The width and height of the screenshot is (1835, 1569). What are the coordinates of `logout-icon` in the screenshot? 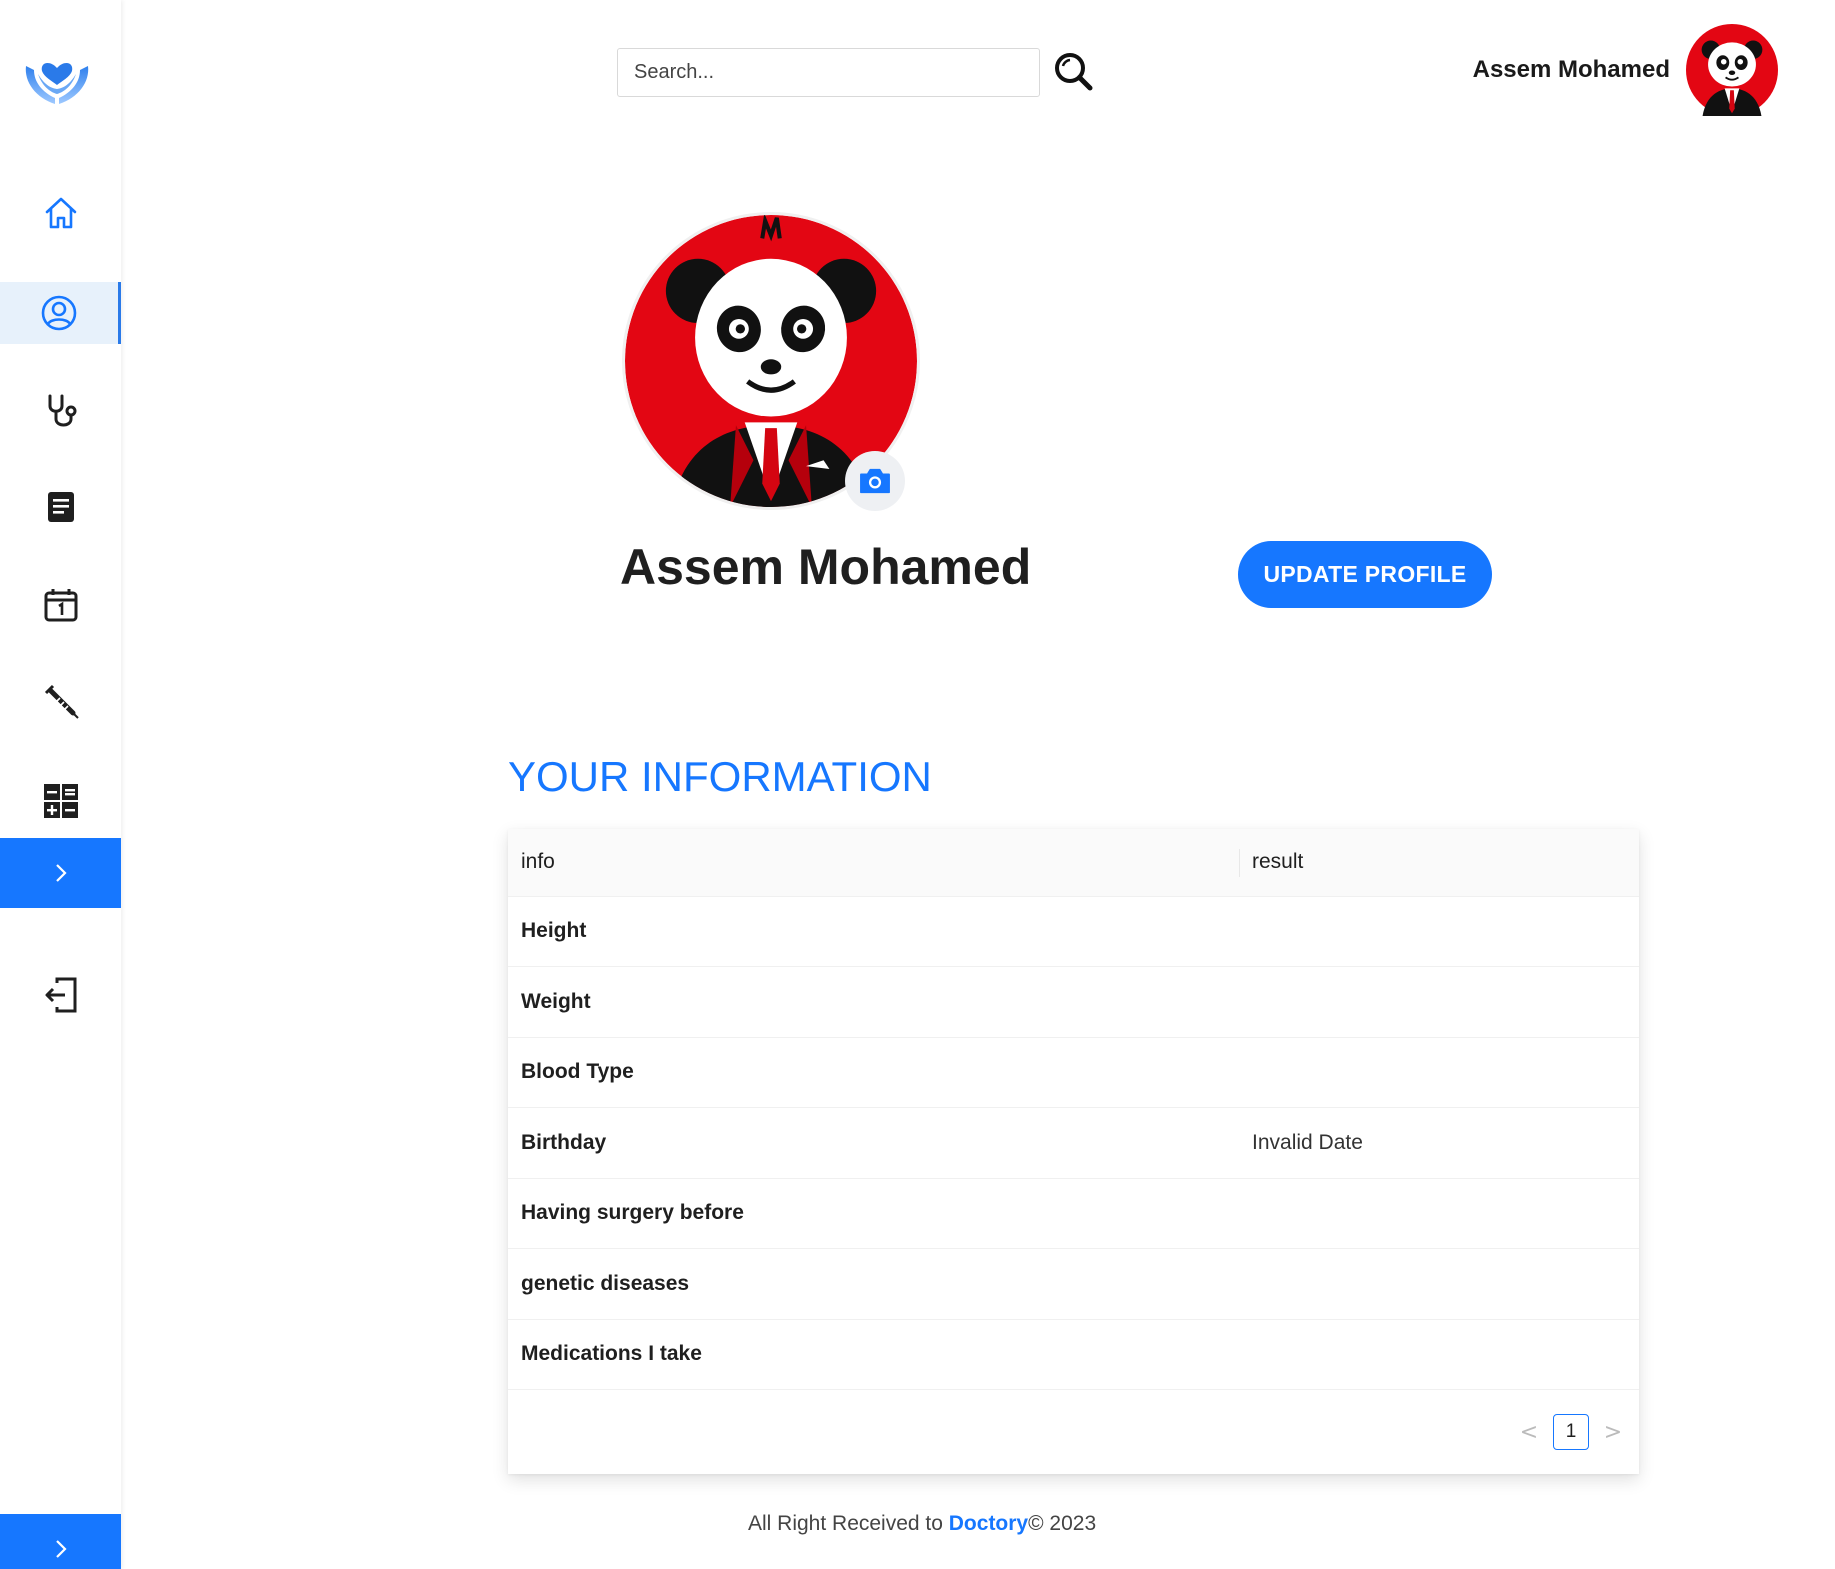 It's located at (60, 995).